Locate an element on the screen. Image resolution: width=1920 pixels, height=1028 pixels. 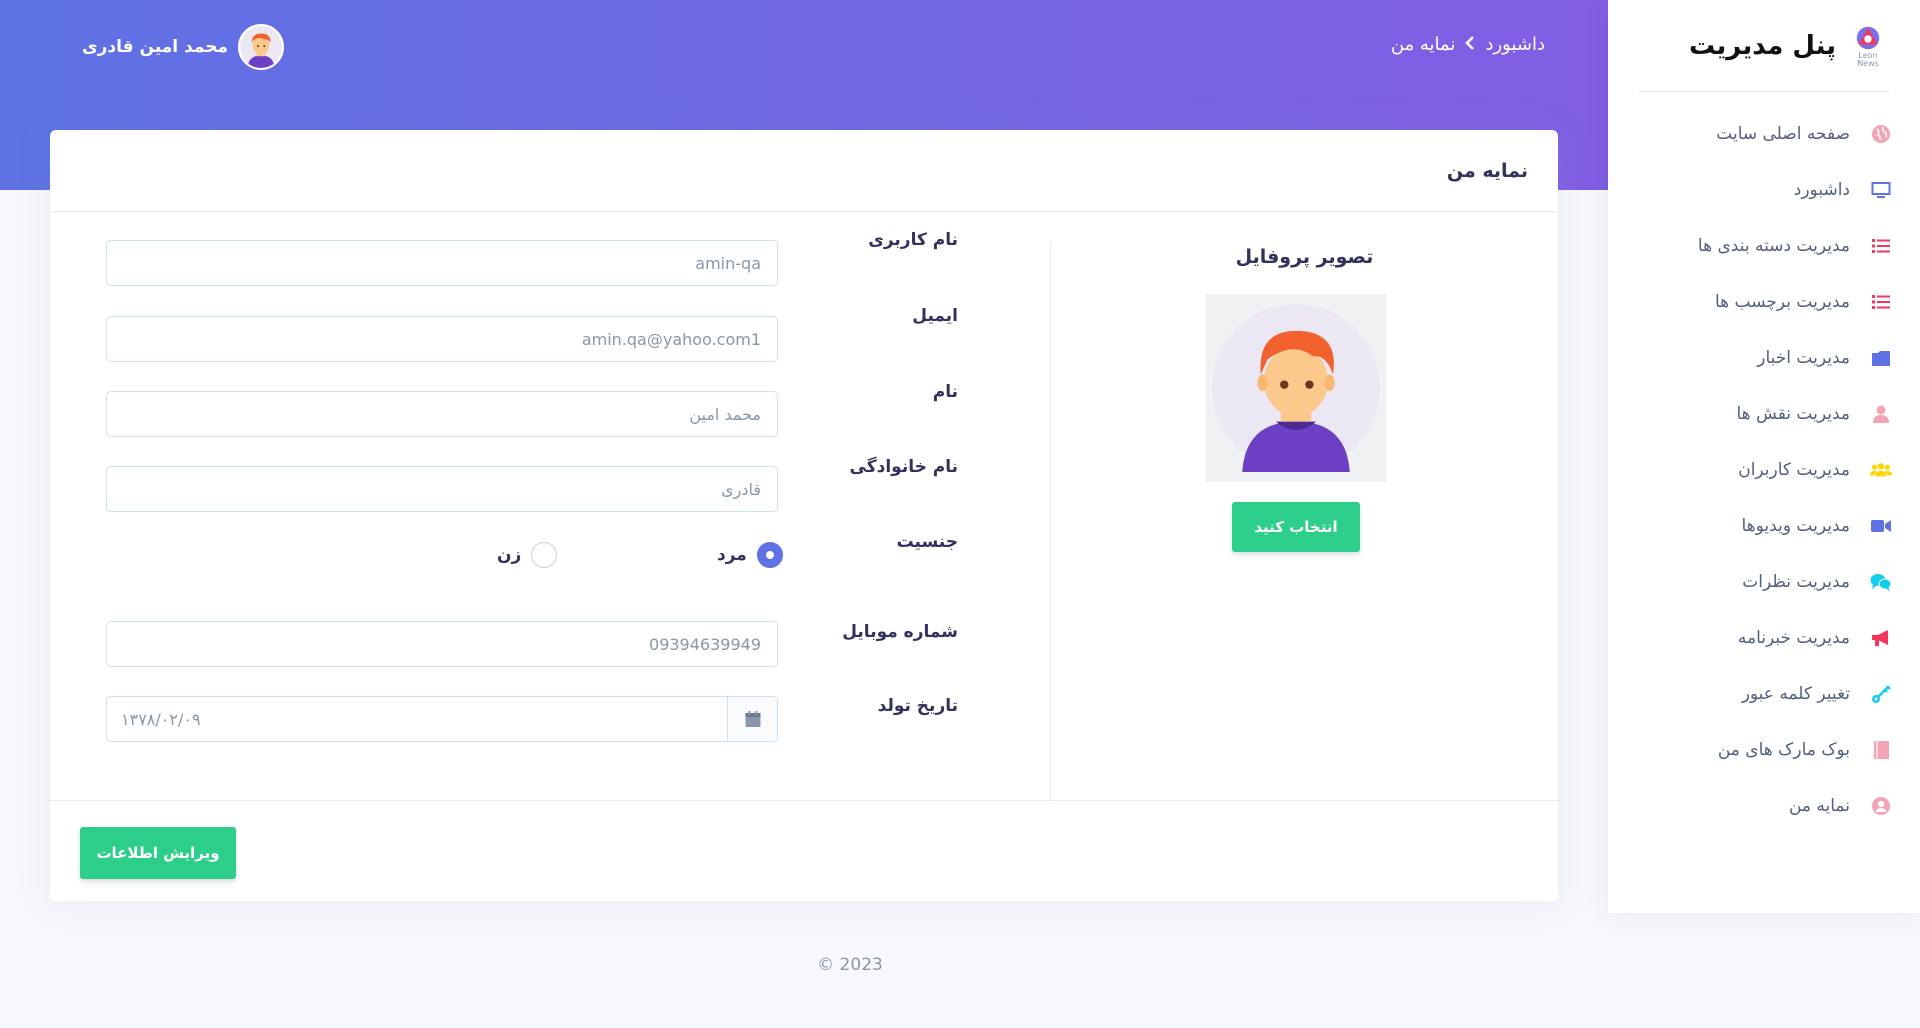
gender-male-option: مرد is located at coordinates (750, 555).